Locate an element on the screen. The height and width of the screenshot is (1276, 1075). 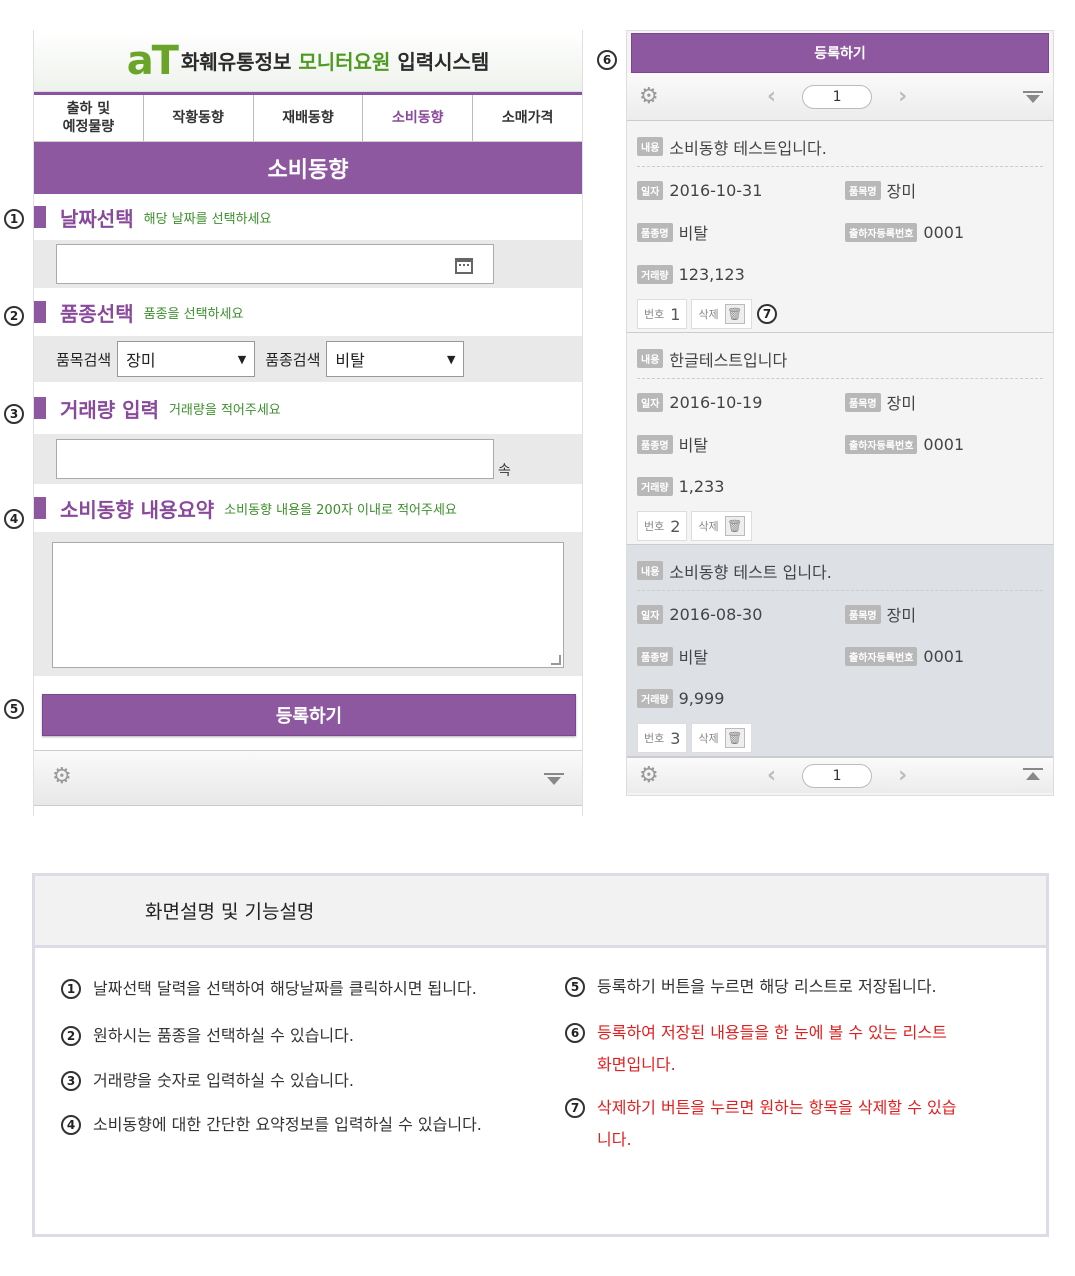
desc-text: 소비동향에 대한 간단한 요약정보를 입력하실 수 있습니다. is located at coordinates (287, 1124).